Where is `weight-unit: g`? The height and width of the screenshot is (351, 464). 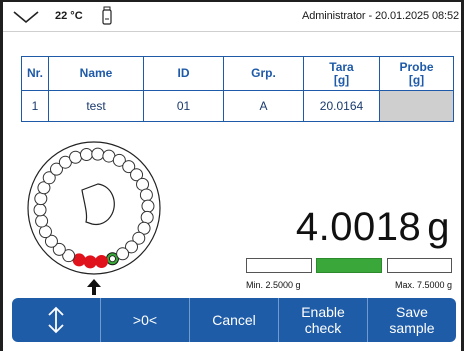 weight-unit: g is located at coordinates (438, 227).